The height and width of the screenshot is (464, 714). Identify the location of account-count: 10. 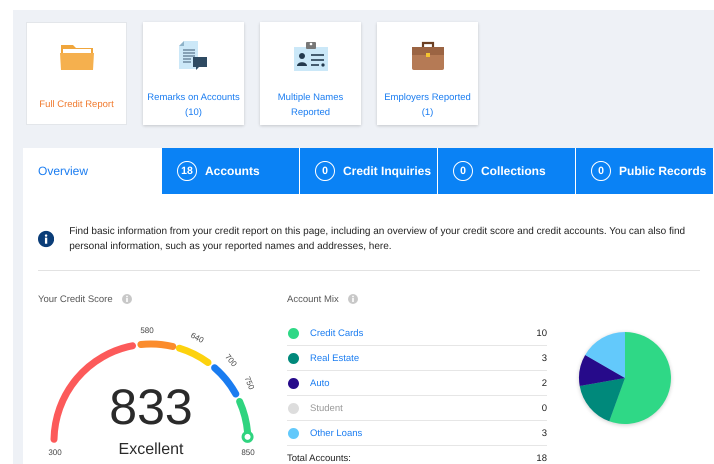
(541, 333).